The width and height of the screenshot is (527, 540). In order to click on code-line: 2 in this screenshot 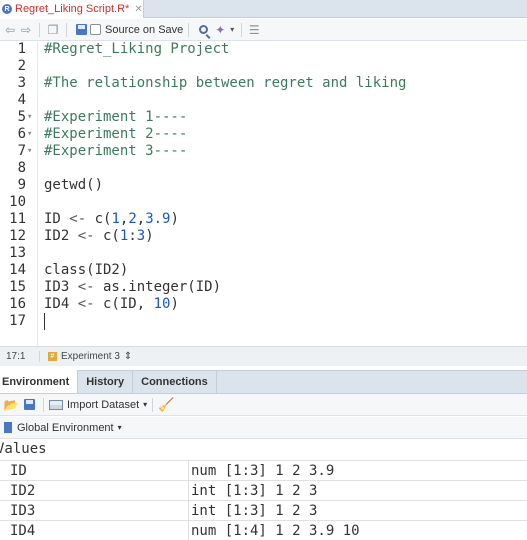, I will do `click(263, 66)`.